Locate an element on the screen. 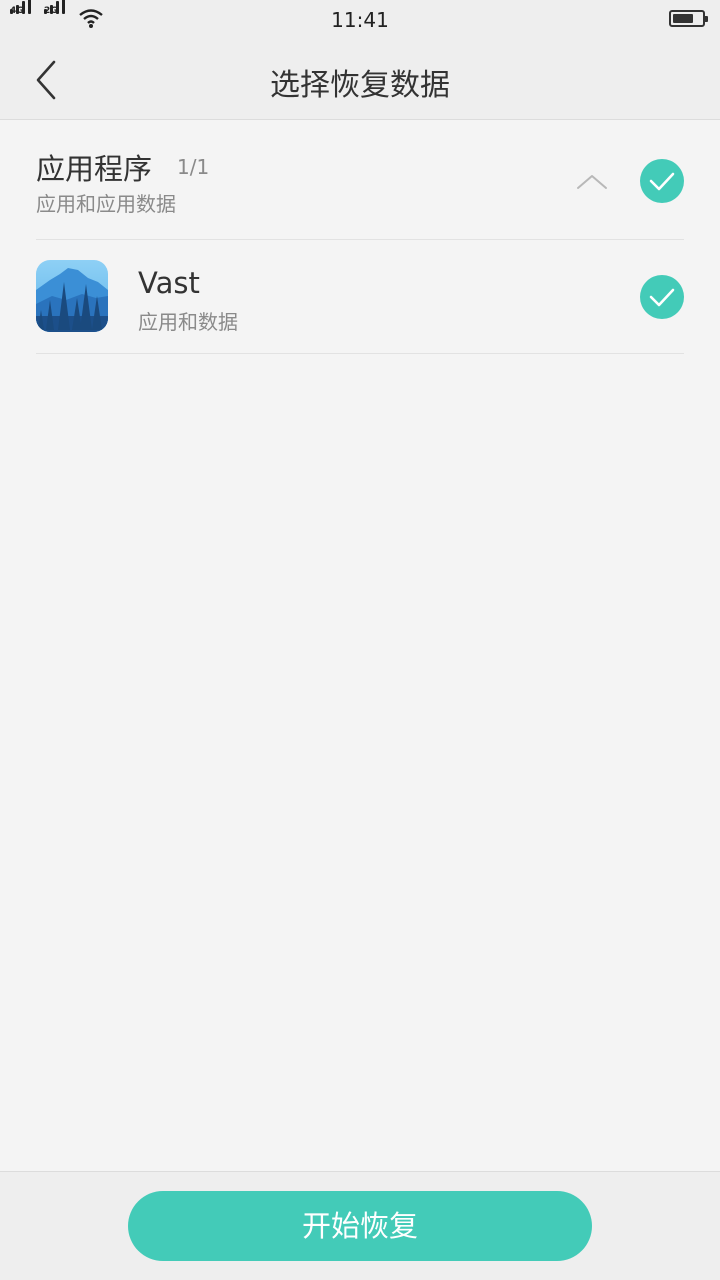 The width and height of the screenshot is (720, 1280). chevron-up-icon is located at coordinates (592, 182).